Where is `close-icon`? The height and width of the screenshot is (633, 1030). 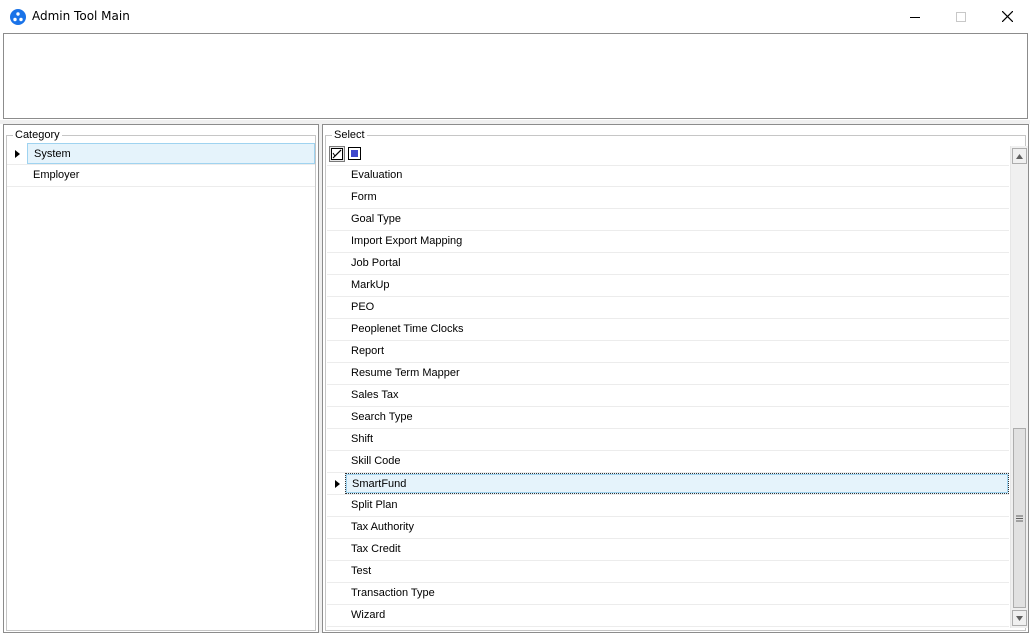
close-icon is located at coordinates (1007, 16).